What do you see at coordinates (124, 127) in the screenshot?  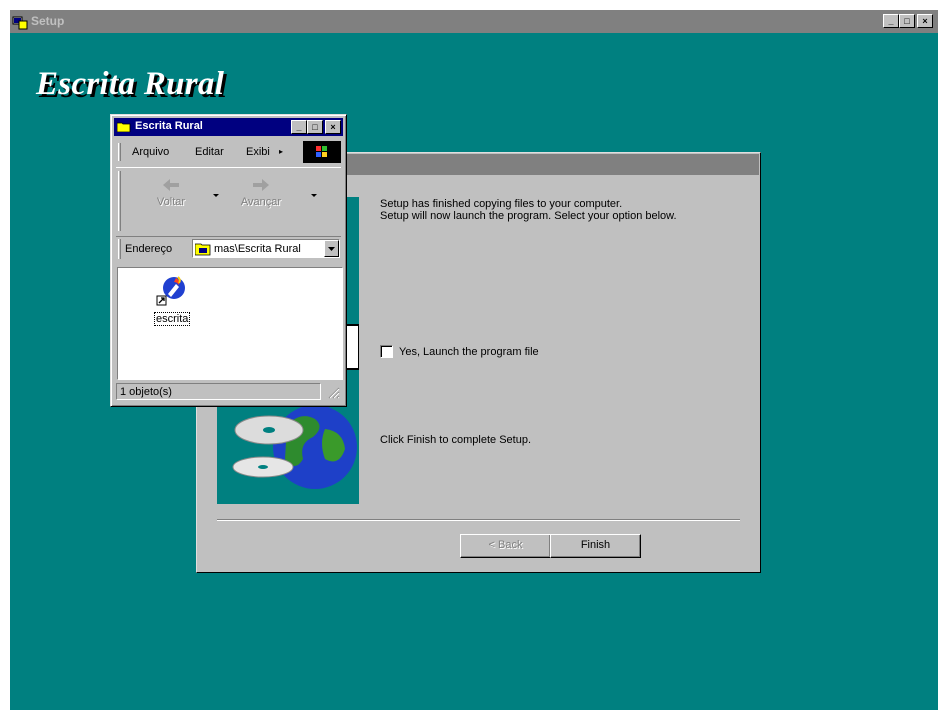 I see `folder-icon` at bounding box center [124, 127].